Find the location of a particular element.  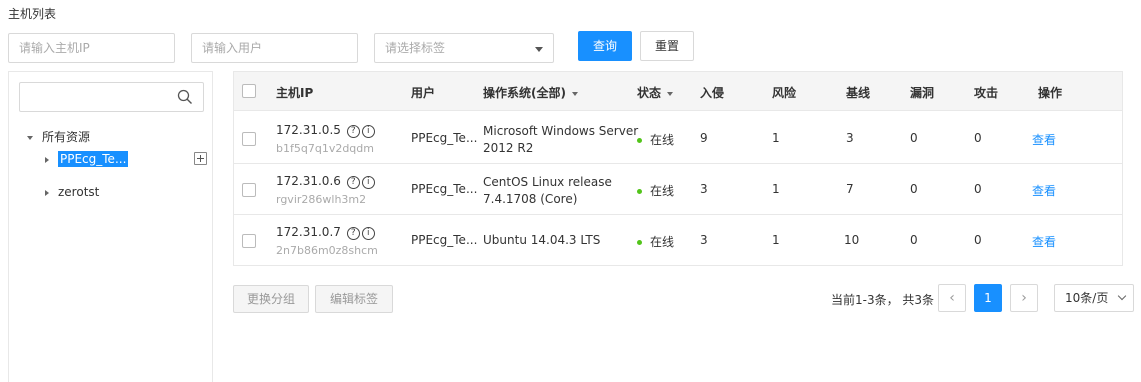

tree-node-zerotst: zerotst is located at coordinates (72, 192).